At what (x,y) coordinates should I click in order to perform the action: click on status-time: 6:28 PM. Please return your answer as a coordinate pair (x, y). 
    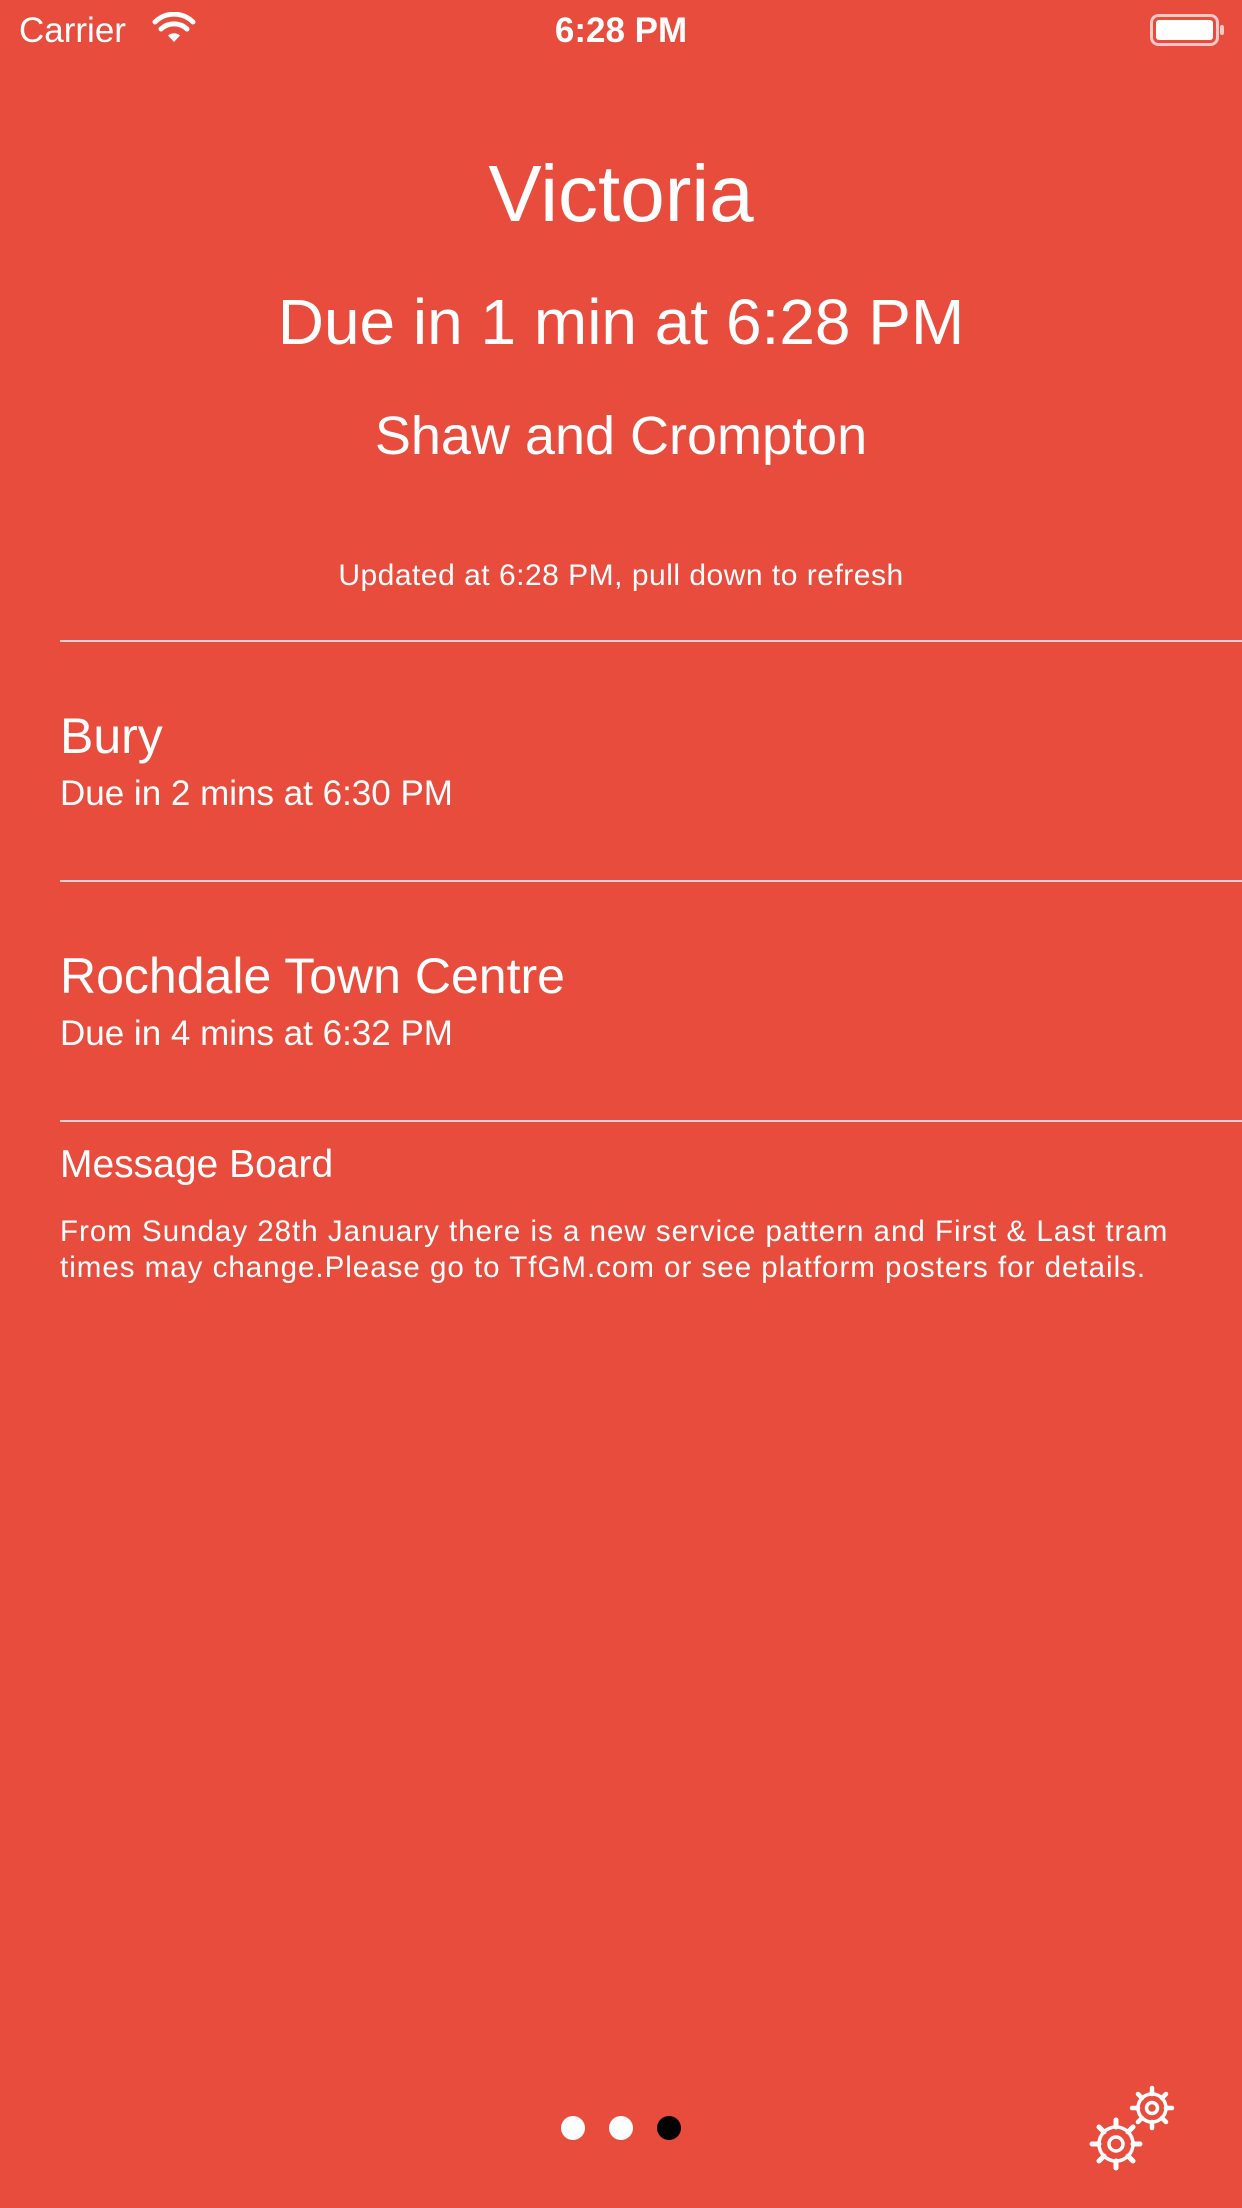
    Looking at the image, I should click on (621, 30).